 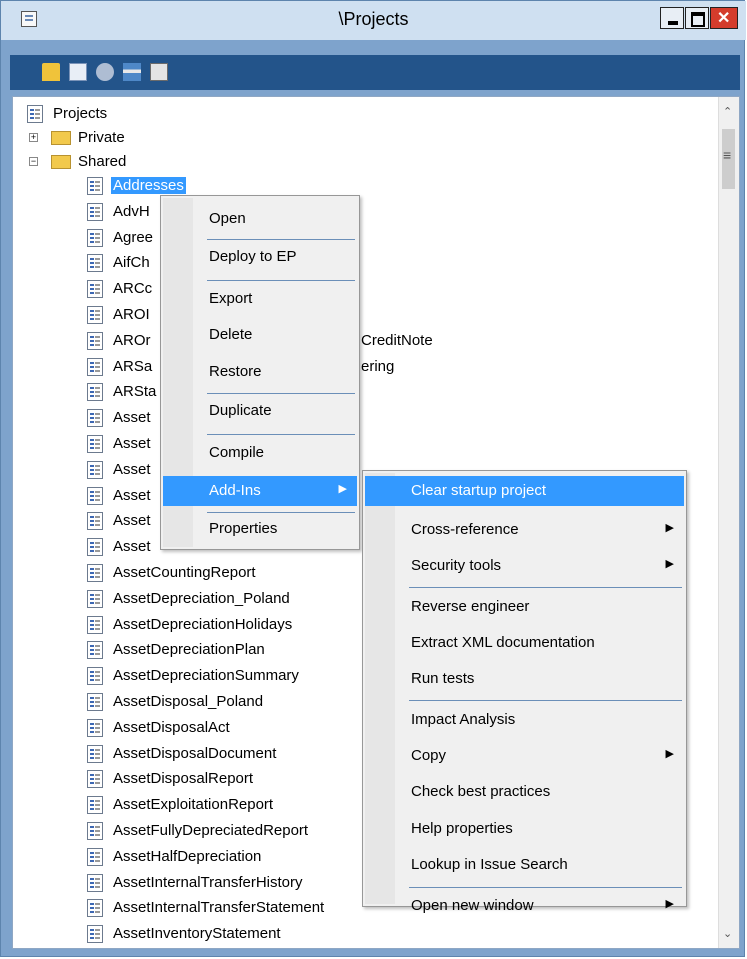 I want to click on menu-item-label: Security tools, so click(x=456, y=565).